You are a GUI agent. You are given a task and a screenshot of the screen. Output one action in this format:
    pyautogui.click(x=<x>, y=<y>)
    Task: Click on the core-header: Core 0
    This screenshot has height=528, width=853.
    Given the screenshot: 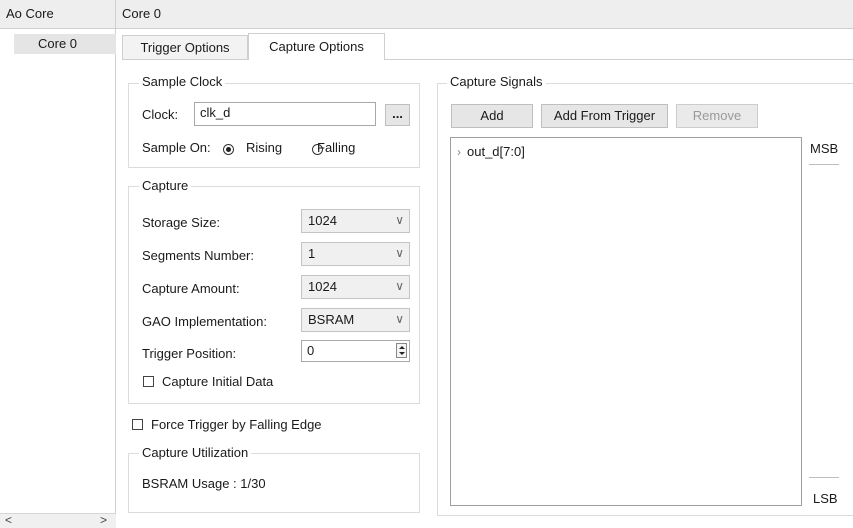 What is the action you would take?
    pyautogui.click(x=484, y=14)
    